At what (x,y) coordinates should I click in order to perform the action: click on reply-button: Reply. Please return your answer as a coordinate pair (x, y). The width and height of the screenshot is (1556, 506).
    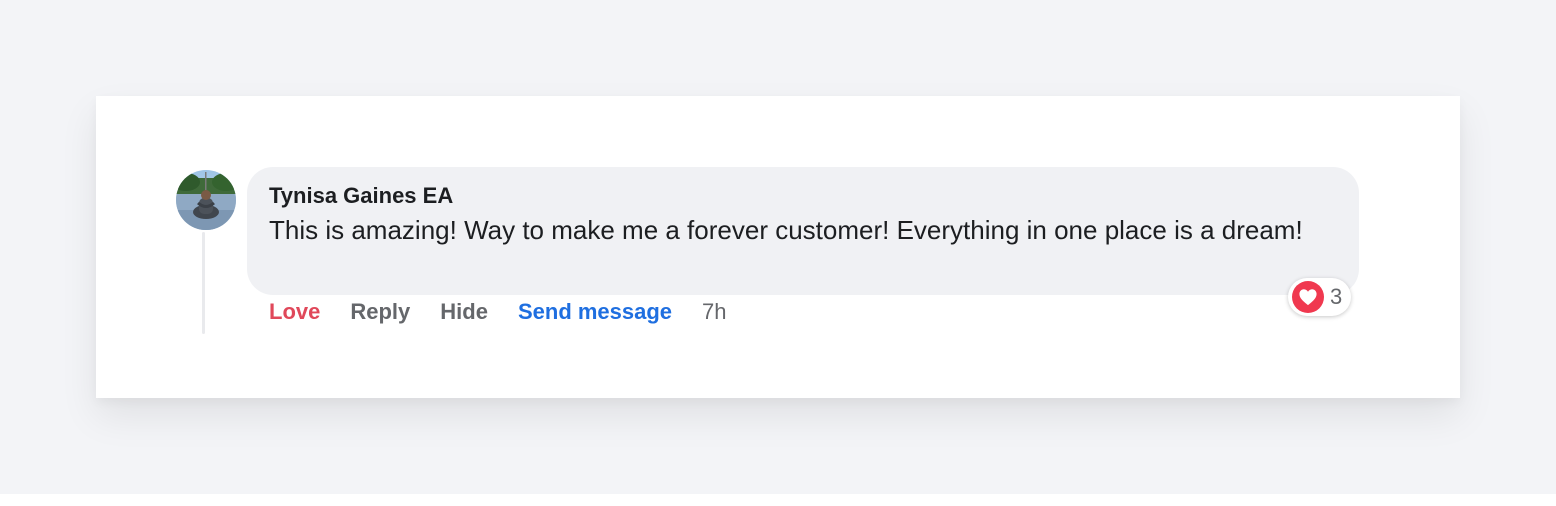
    Looking at the image, I should click on (380, 312).